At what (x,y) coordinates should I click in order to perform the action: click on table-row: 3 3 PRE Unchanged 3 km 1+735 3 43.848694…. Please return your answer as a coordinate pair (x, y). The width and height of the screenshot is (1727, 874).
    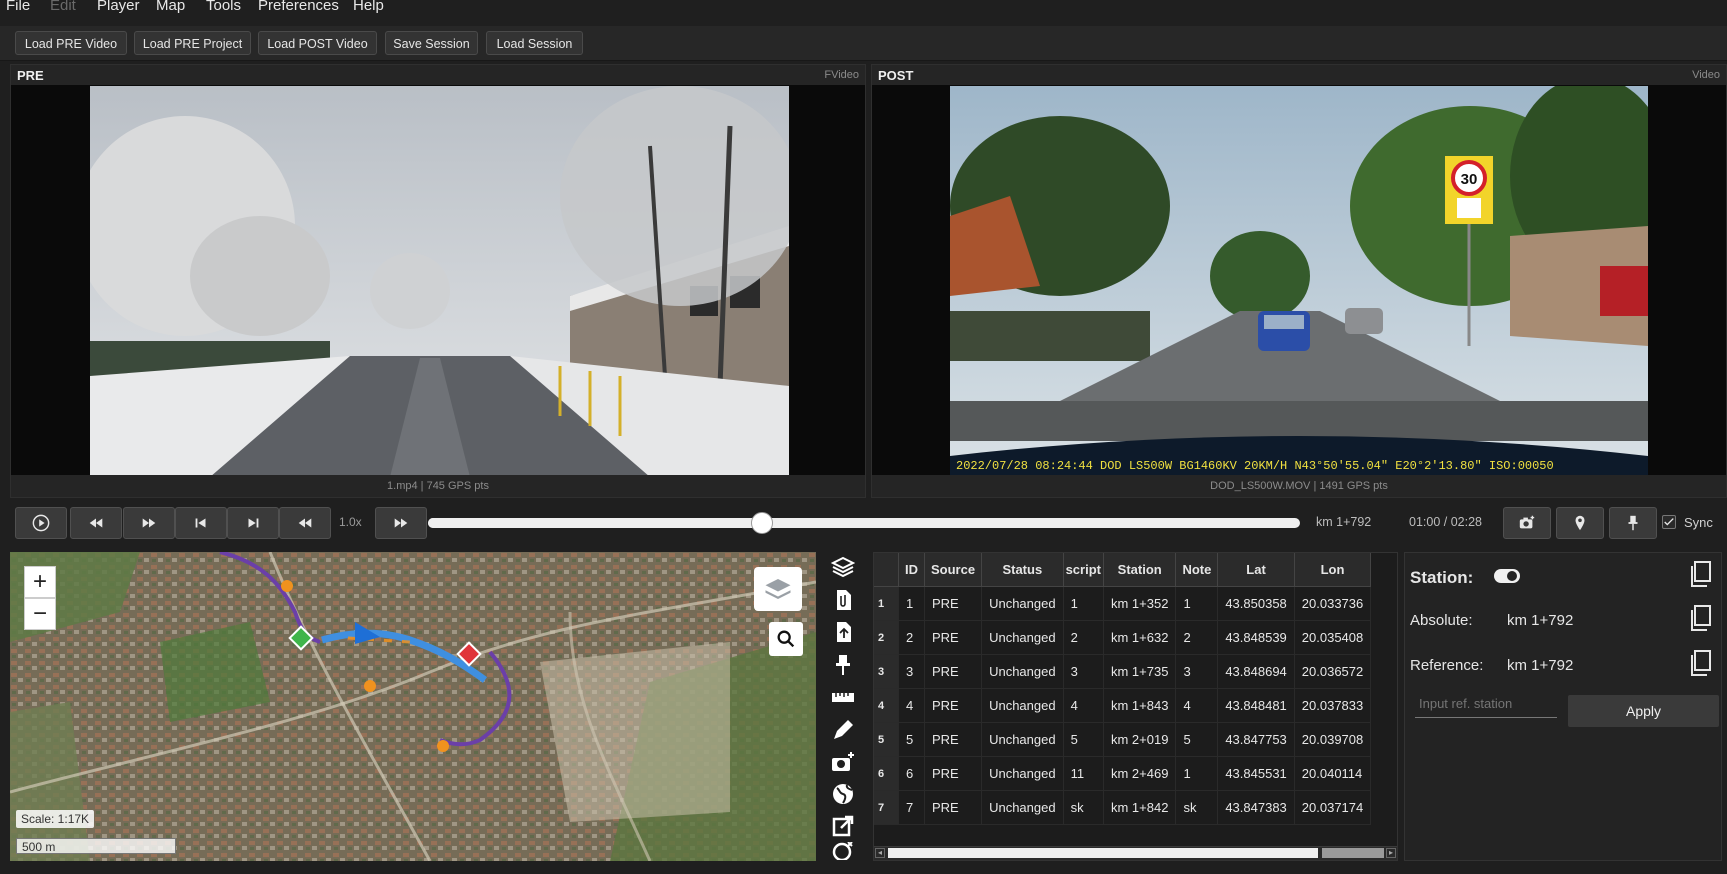
    Looking at the image, I should click on (1123, 671).